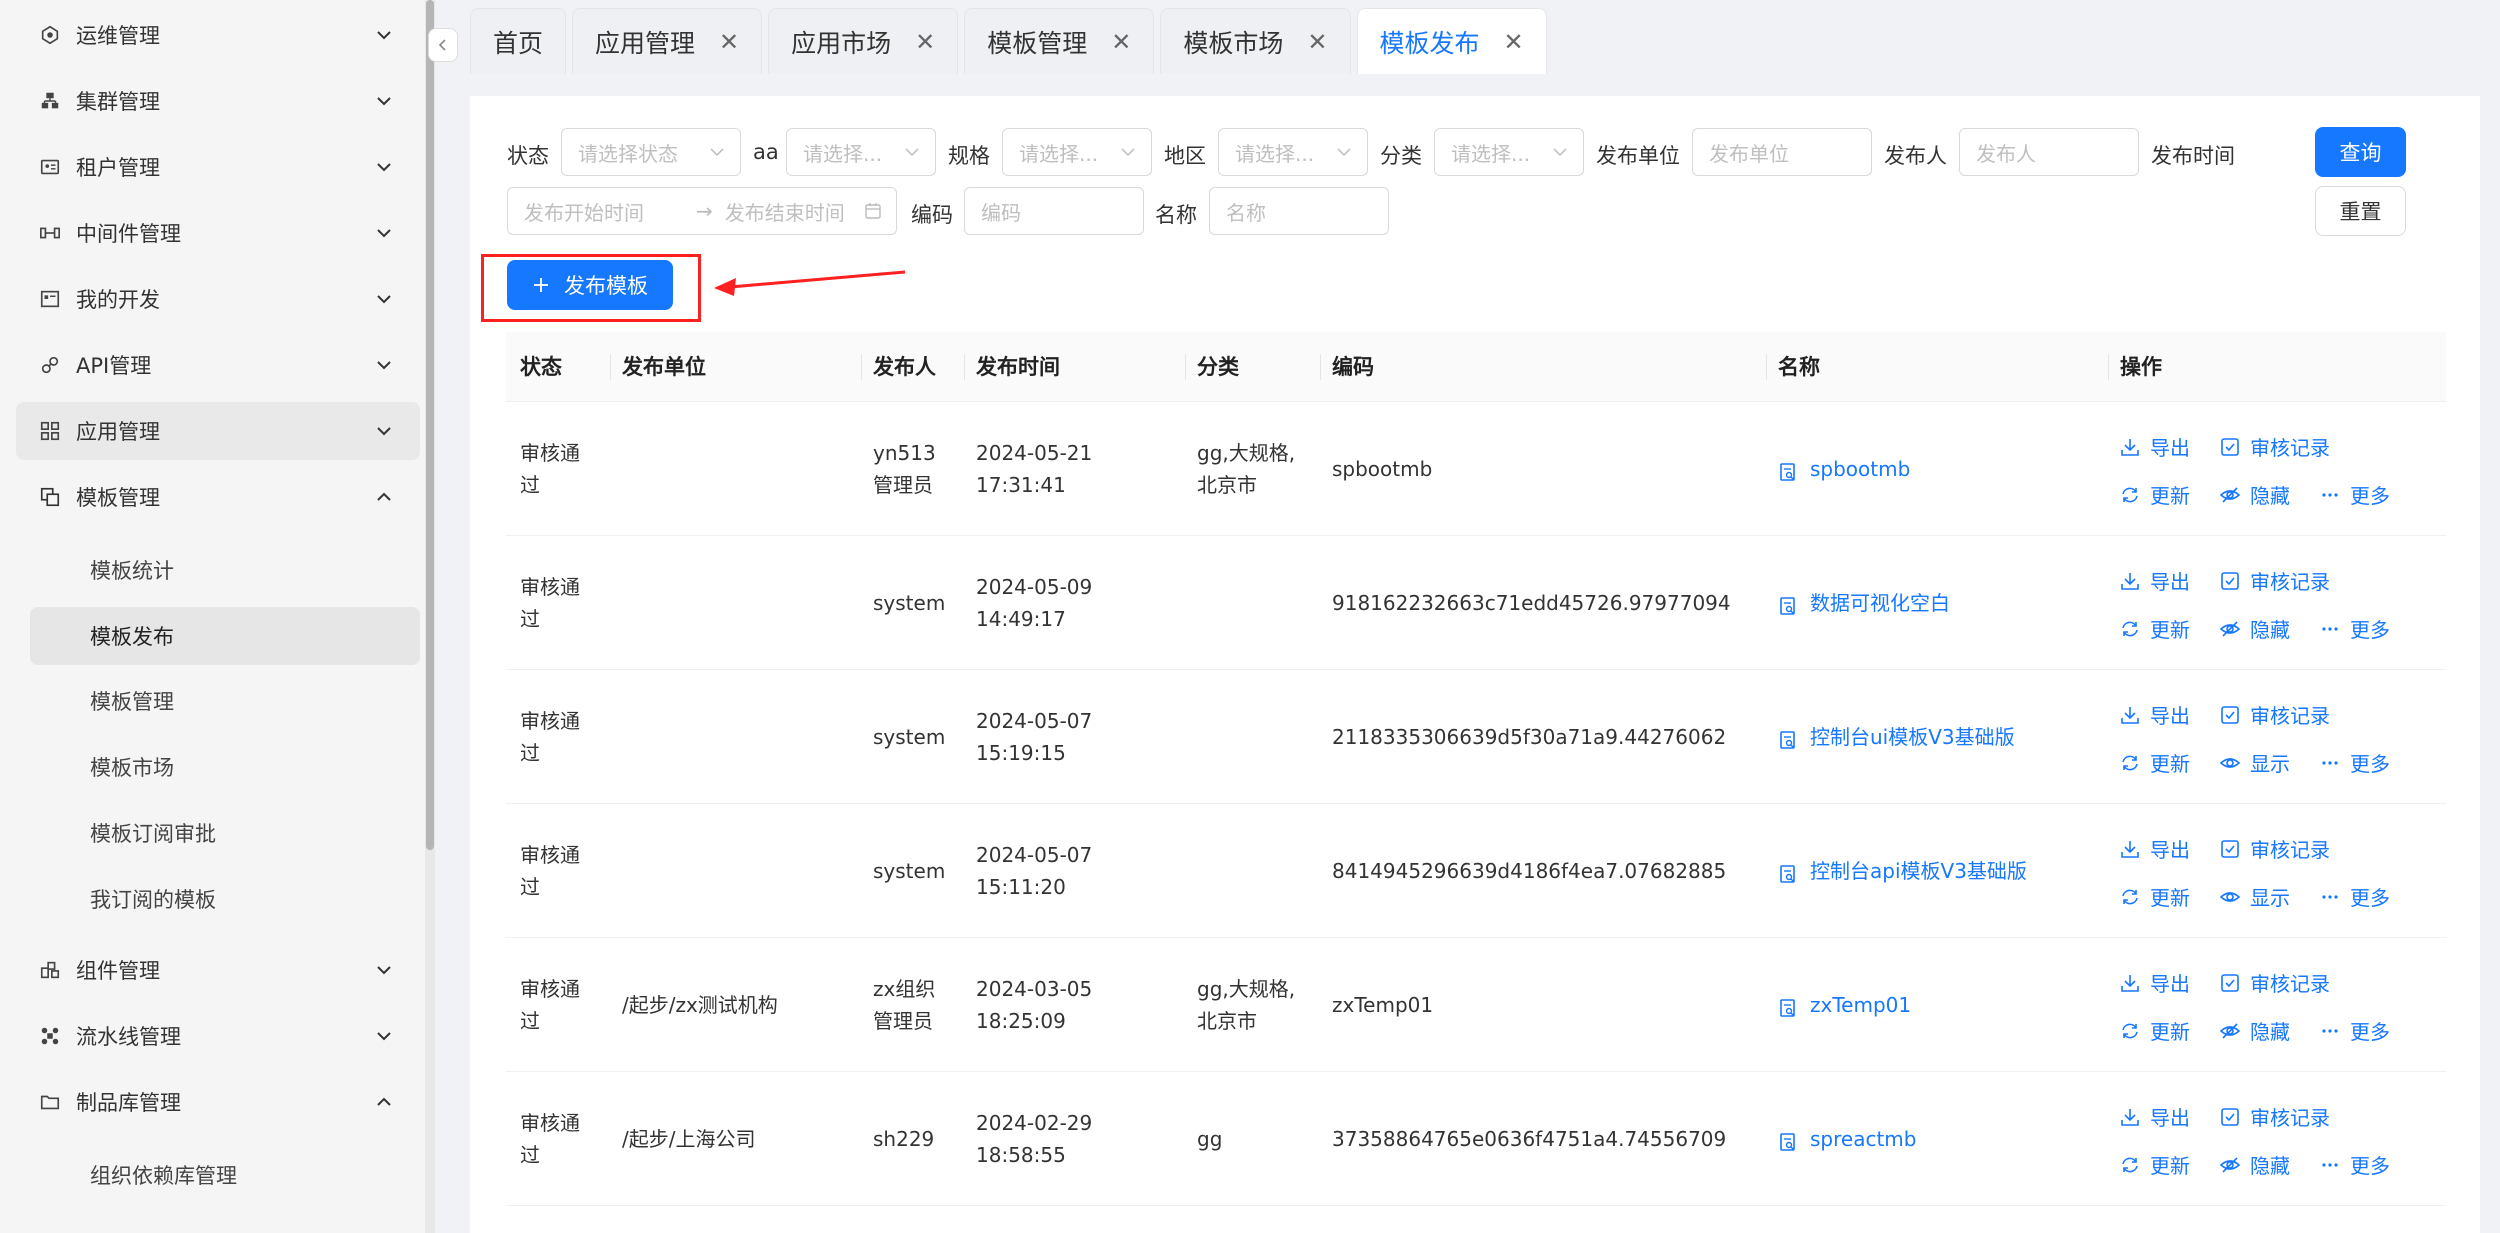 The width and height of the screenshot is (2500, 1233). What do you see at coordinates (2330, 763) in the screenshot?
I see `more-dots-icon` at bounding box center [2330, 763].